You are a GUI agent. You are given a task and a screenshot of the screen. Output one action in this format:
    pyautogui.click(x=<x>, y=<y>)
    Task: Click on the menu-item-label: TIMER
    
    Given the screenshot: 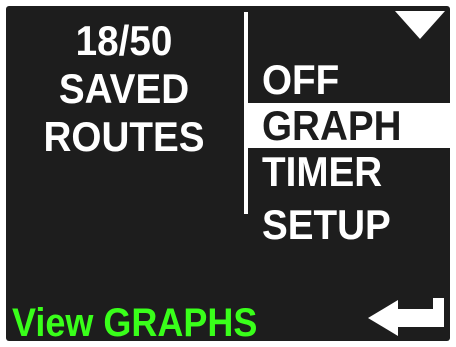 What is the action you would take?
    pyautogui.click(x=322, y=171)
    